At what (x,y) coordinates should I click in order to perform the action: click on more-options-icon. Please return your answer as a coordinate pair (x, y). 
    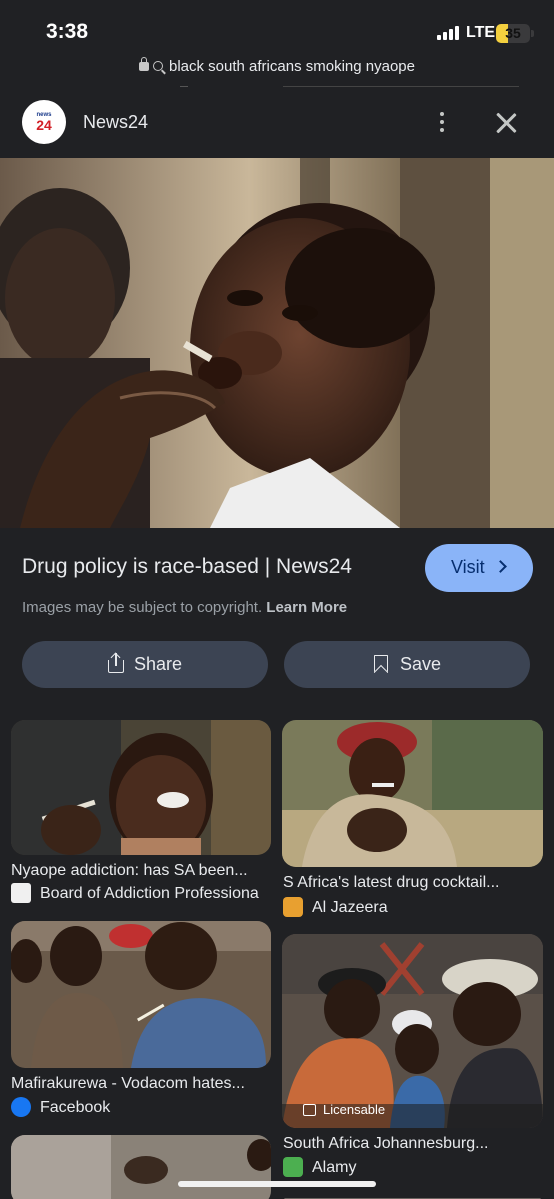
    Looking at the image, I should click on (442, 123).